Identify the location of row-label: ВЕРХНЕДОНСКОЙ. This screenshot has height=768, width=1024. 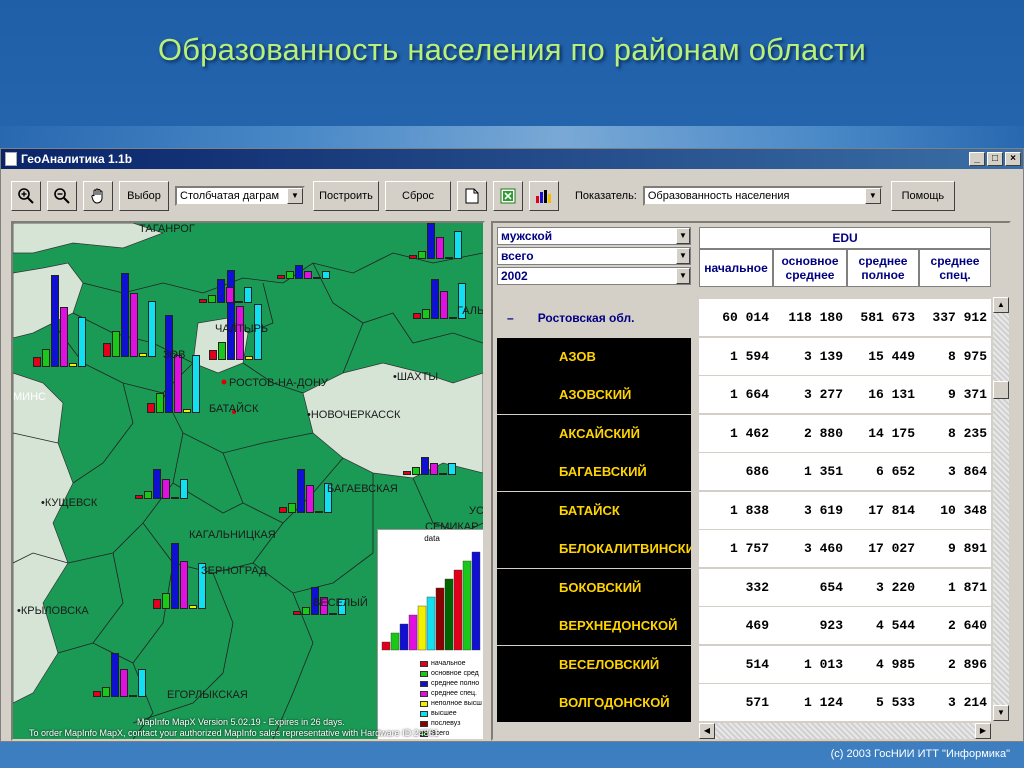
(594, 626).